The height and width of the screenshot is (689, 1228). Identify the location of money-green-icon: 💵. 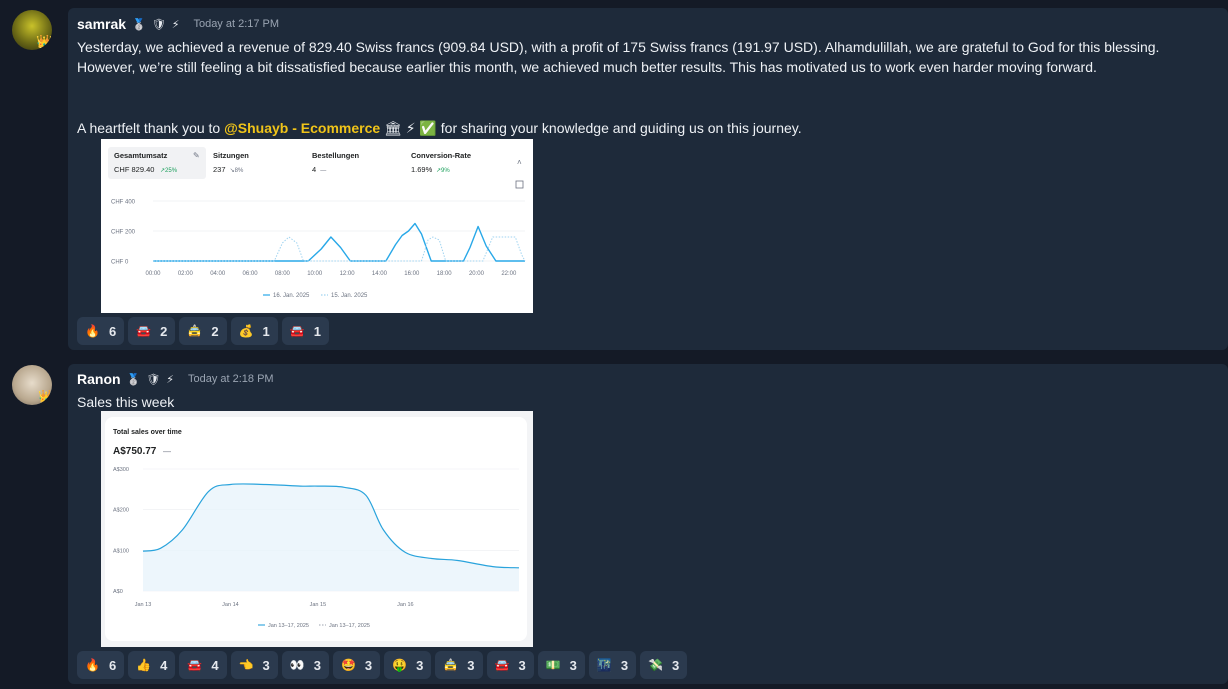
(553, 665).